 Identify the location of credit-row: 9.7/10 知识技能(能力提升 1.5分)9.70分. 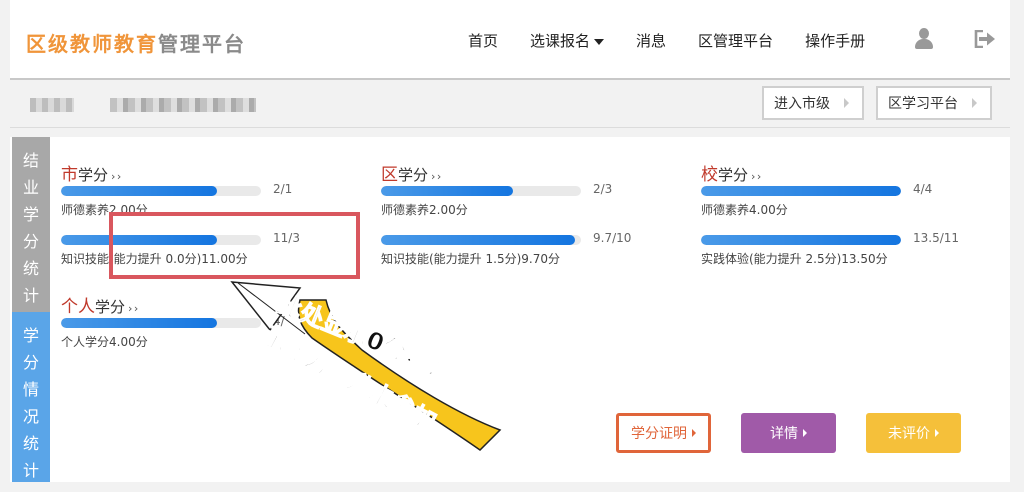
(521, 255).